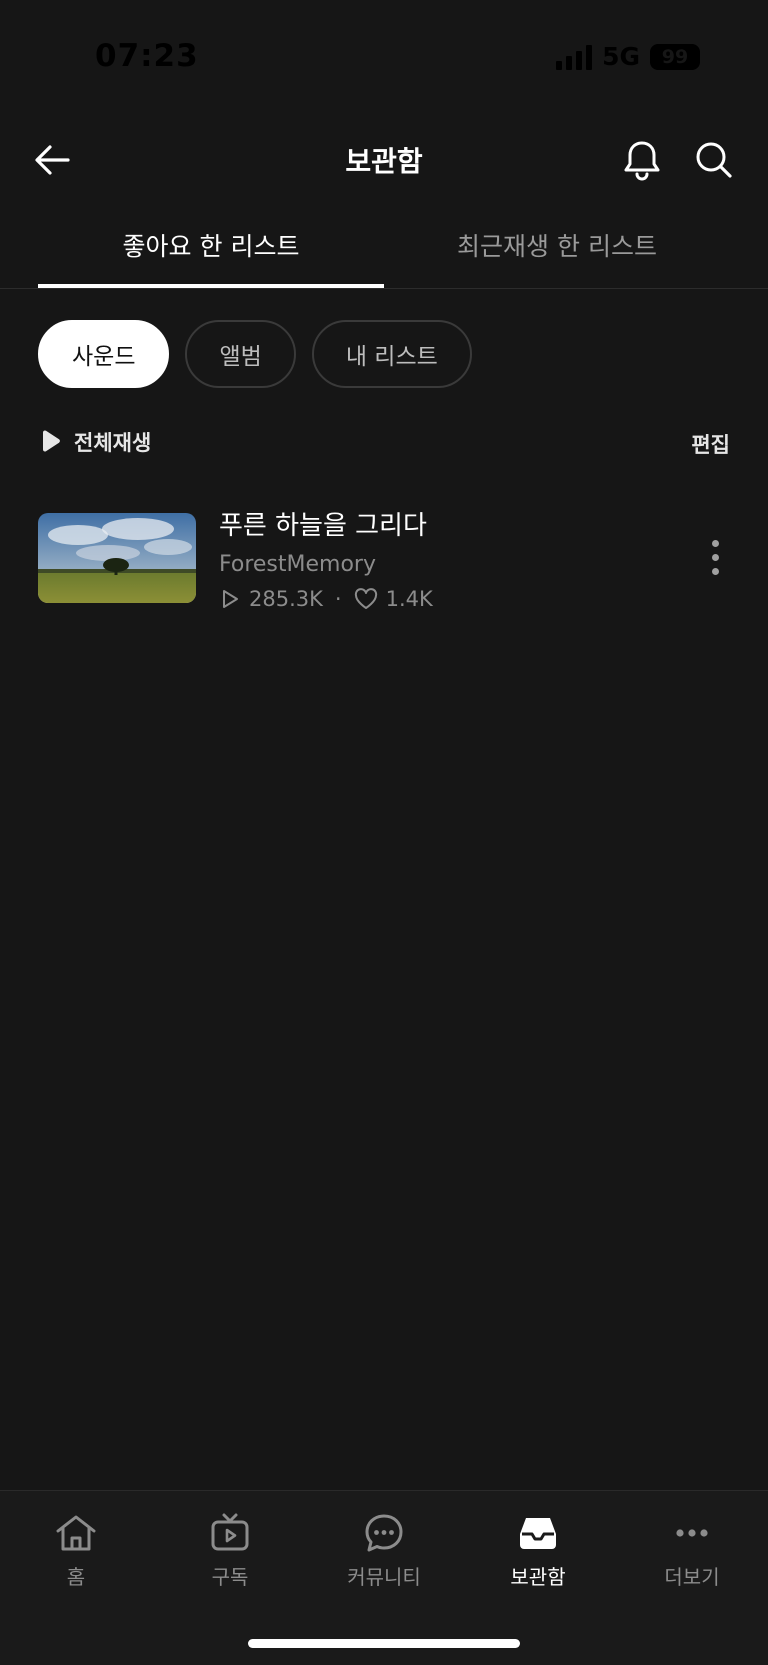  I want to click on play-count-icon, so click(230, 599).